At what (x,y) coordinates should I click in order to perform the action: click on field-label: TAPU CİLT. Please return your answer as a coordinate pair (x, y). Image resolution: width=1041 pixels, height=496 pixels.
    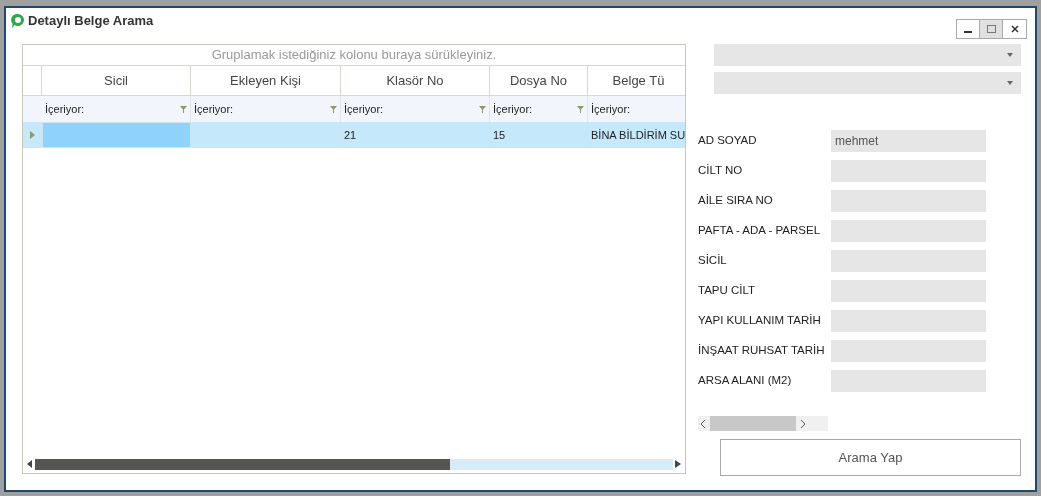
    Looking at the image, I should click on (727, 291).